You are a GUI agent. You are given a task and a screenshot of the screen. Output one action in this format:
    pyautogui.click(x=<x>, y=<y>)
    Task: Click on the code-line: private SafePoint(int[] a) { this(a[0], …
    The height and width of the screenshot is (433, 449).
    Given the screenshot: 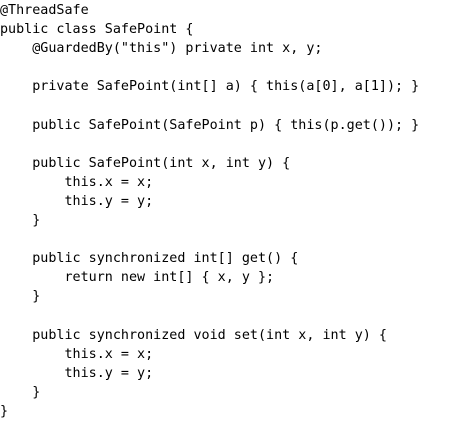 What is the action you would take?
    pyautogui.click(x=210, y=87)
    